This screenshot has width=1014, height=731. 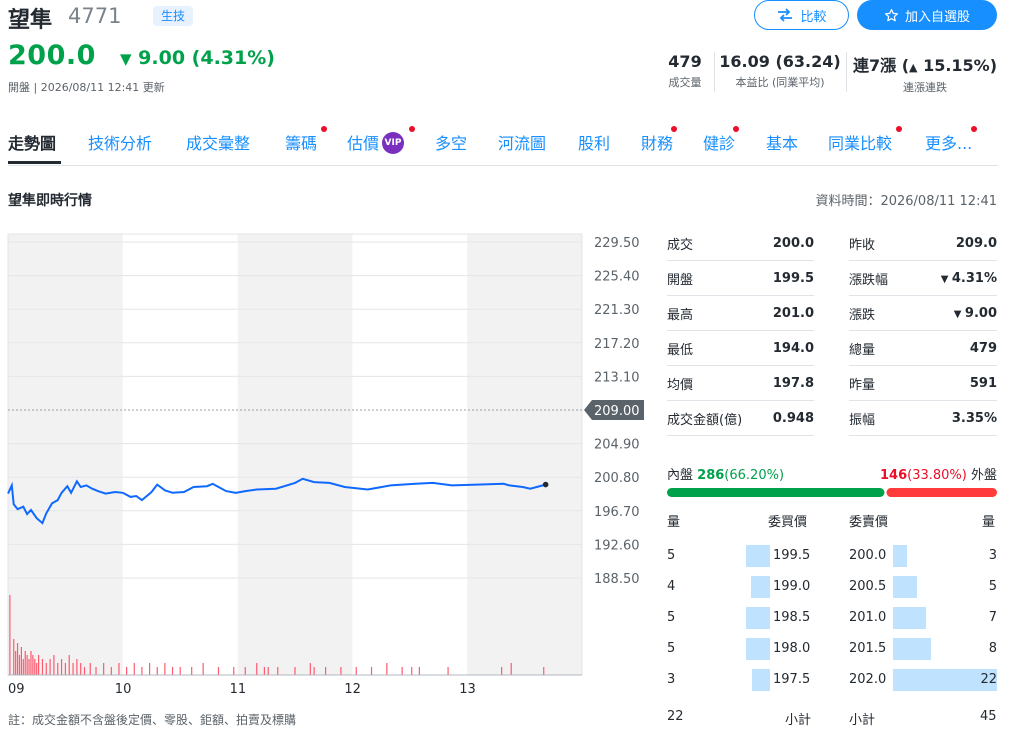 I want to click on x-tick-label: 11, so click(x=238, y=689).